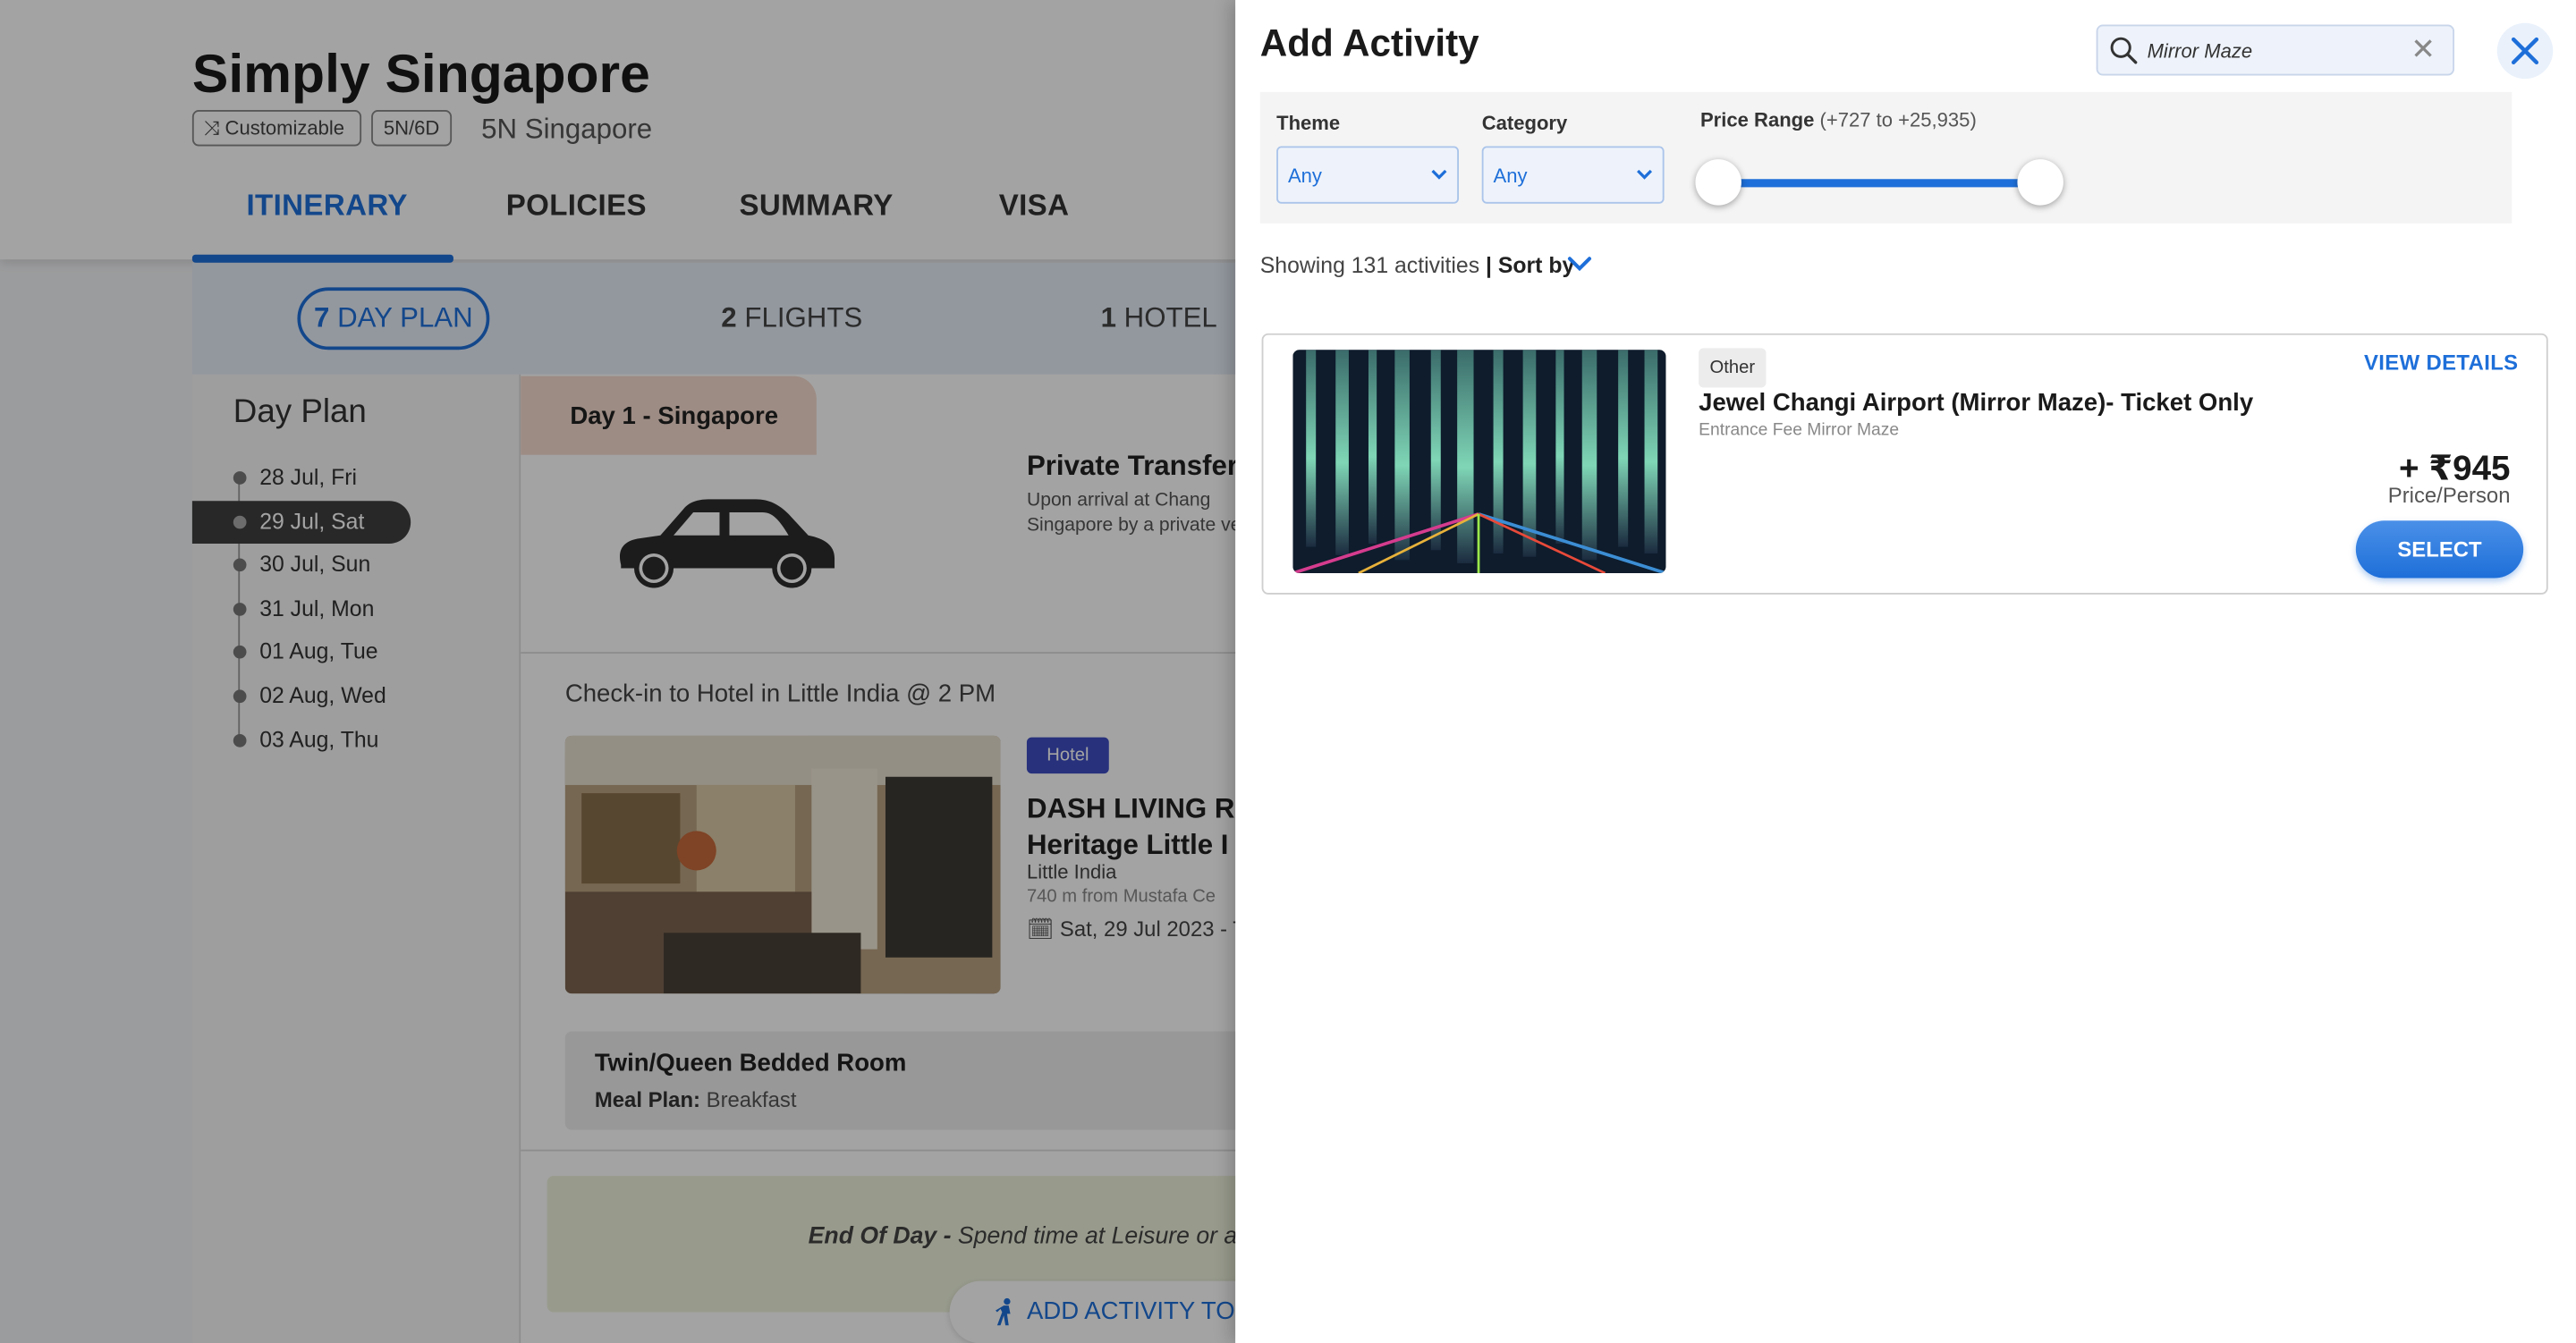  What do you see at coordinates (1524, 123) in the screenshot?
I see `category-label: Category` at bounding box center [1524, 123].